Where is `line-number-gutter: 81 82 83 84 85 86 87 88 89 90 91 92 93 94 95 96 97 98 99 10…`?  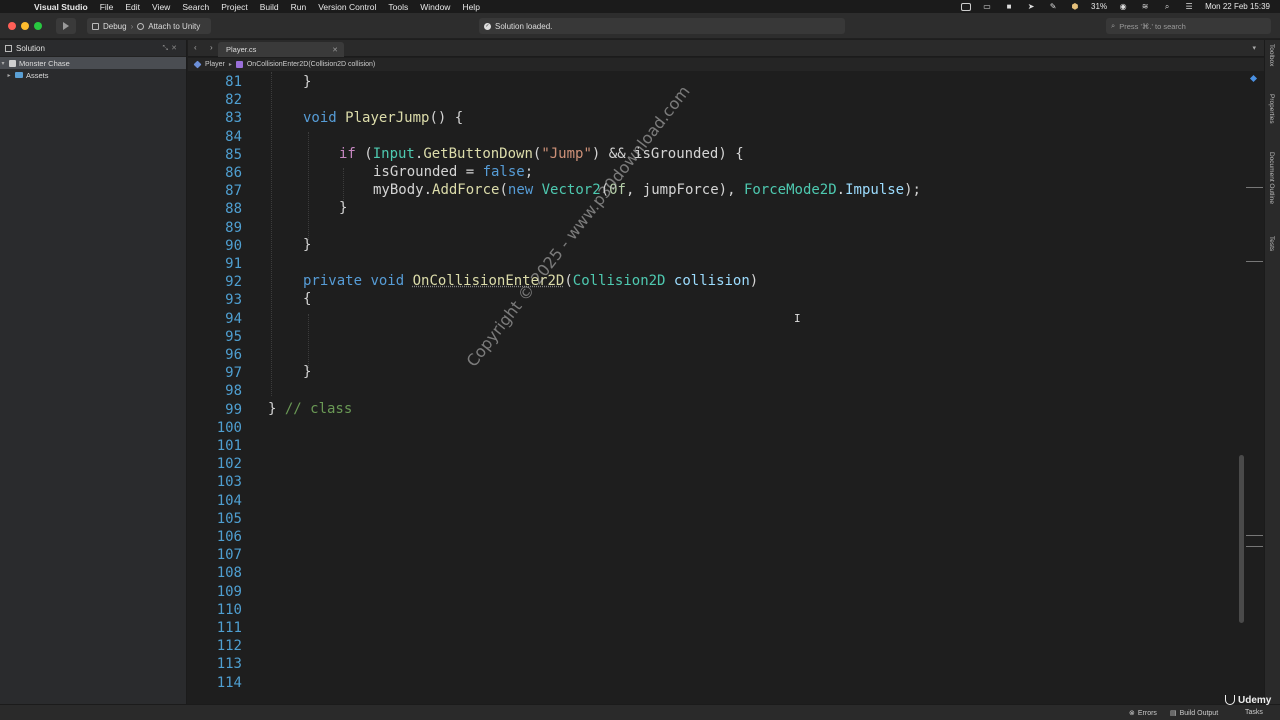 line-number-gutter: 81 82 83 84 85 86 87 88 89 90 91 92 93 94 95 96 97 98 99 10… is located at coordinates (223, 388).